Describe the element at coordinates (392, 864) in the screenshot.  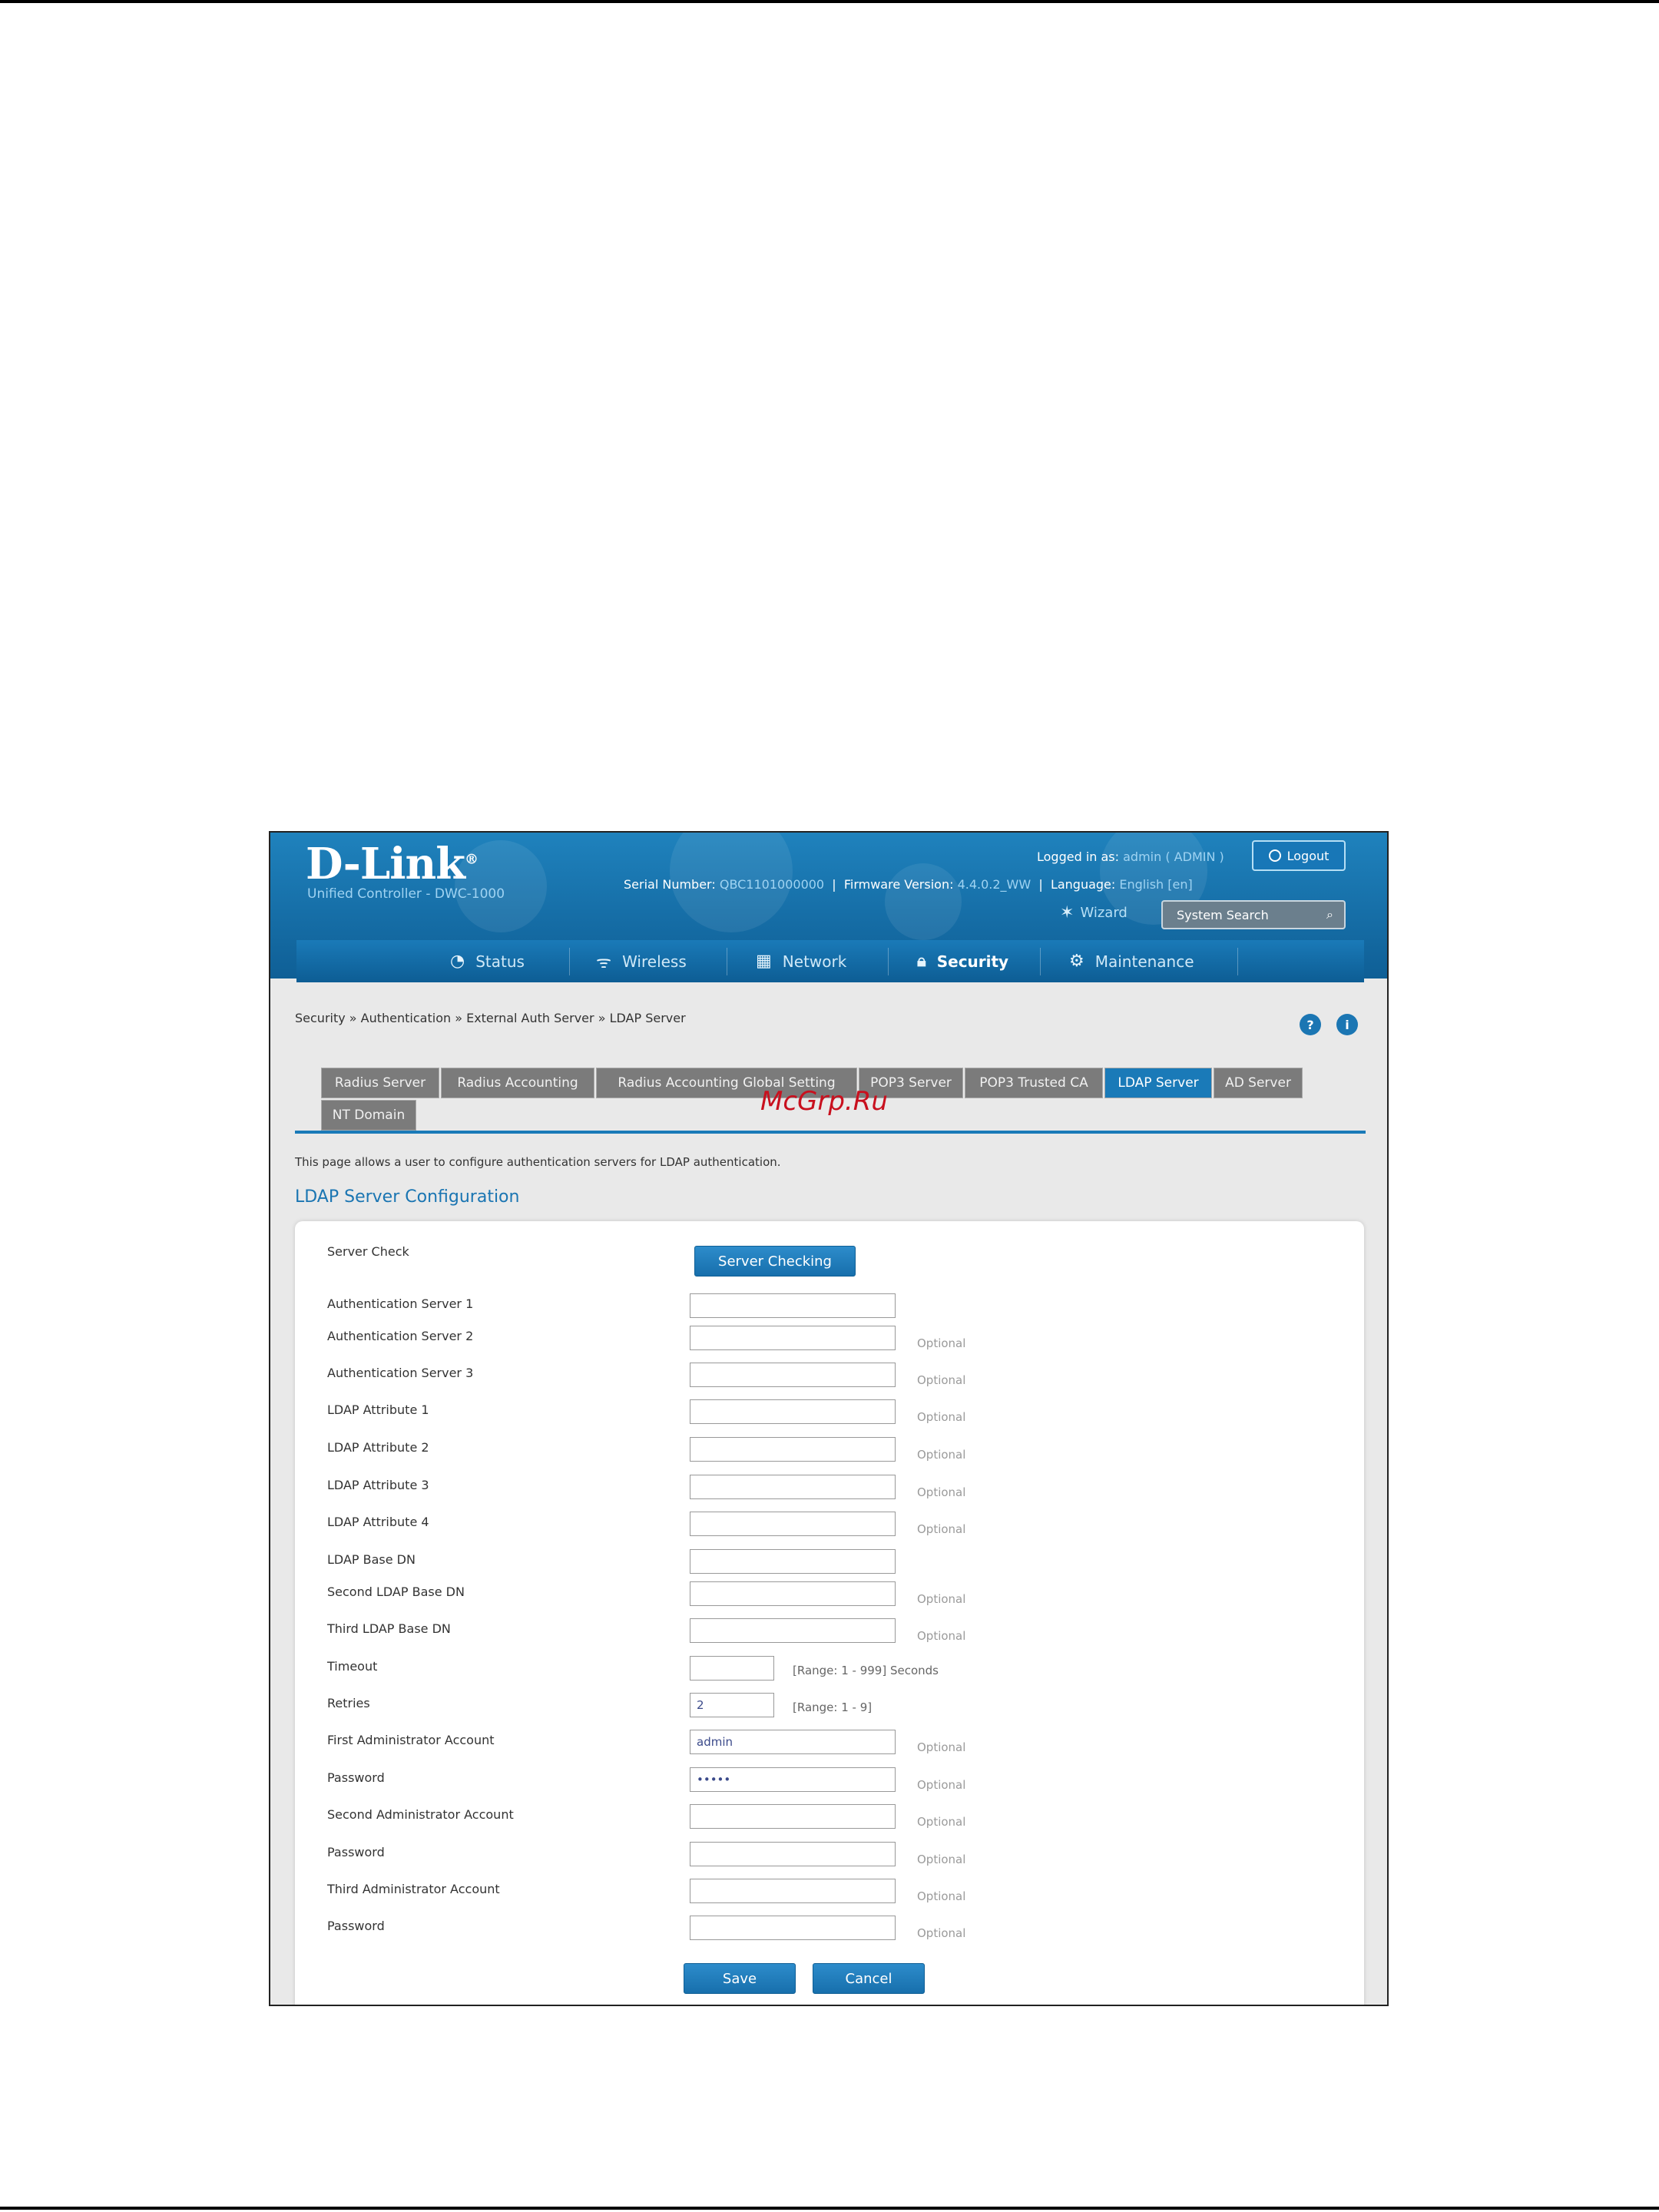
I see `dlink-logo: D-Link®` at that location.